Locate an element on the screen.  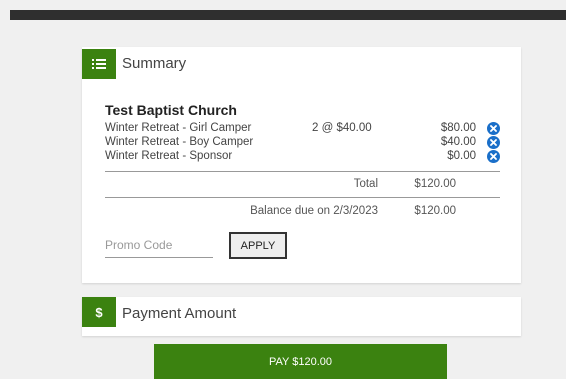
total-label: Total is located at coordinates (365, 184).